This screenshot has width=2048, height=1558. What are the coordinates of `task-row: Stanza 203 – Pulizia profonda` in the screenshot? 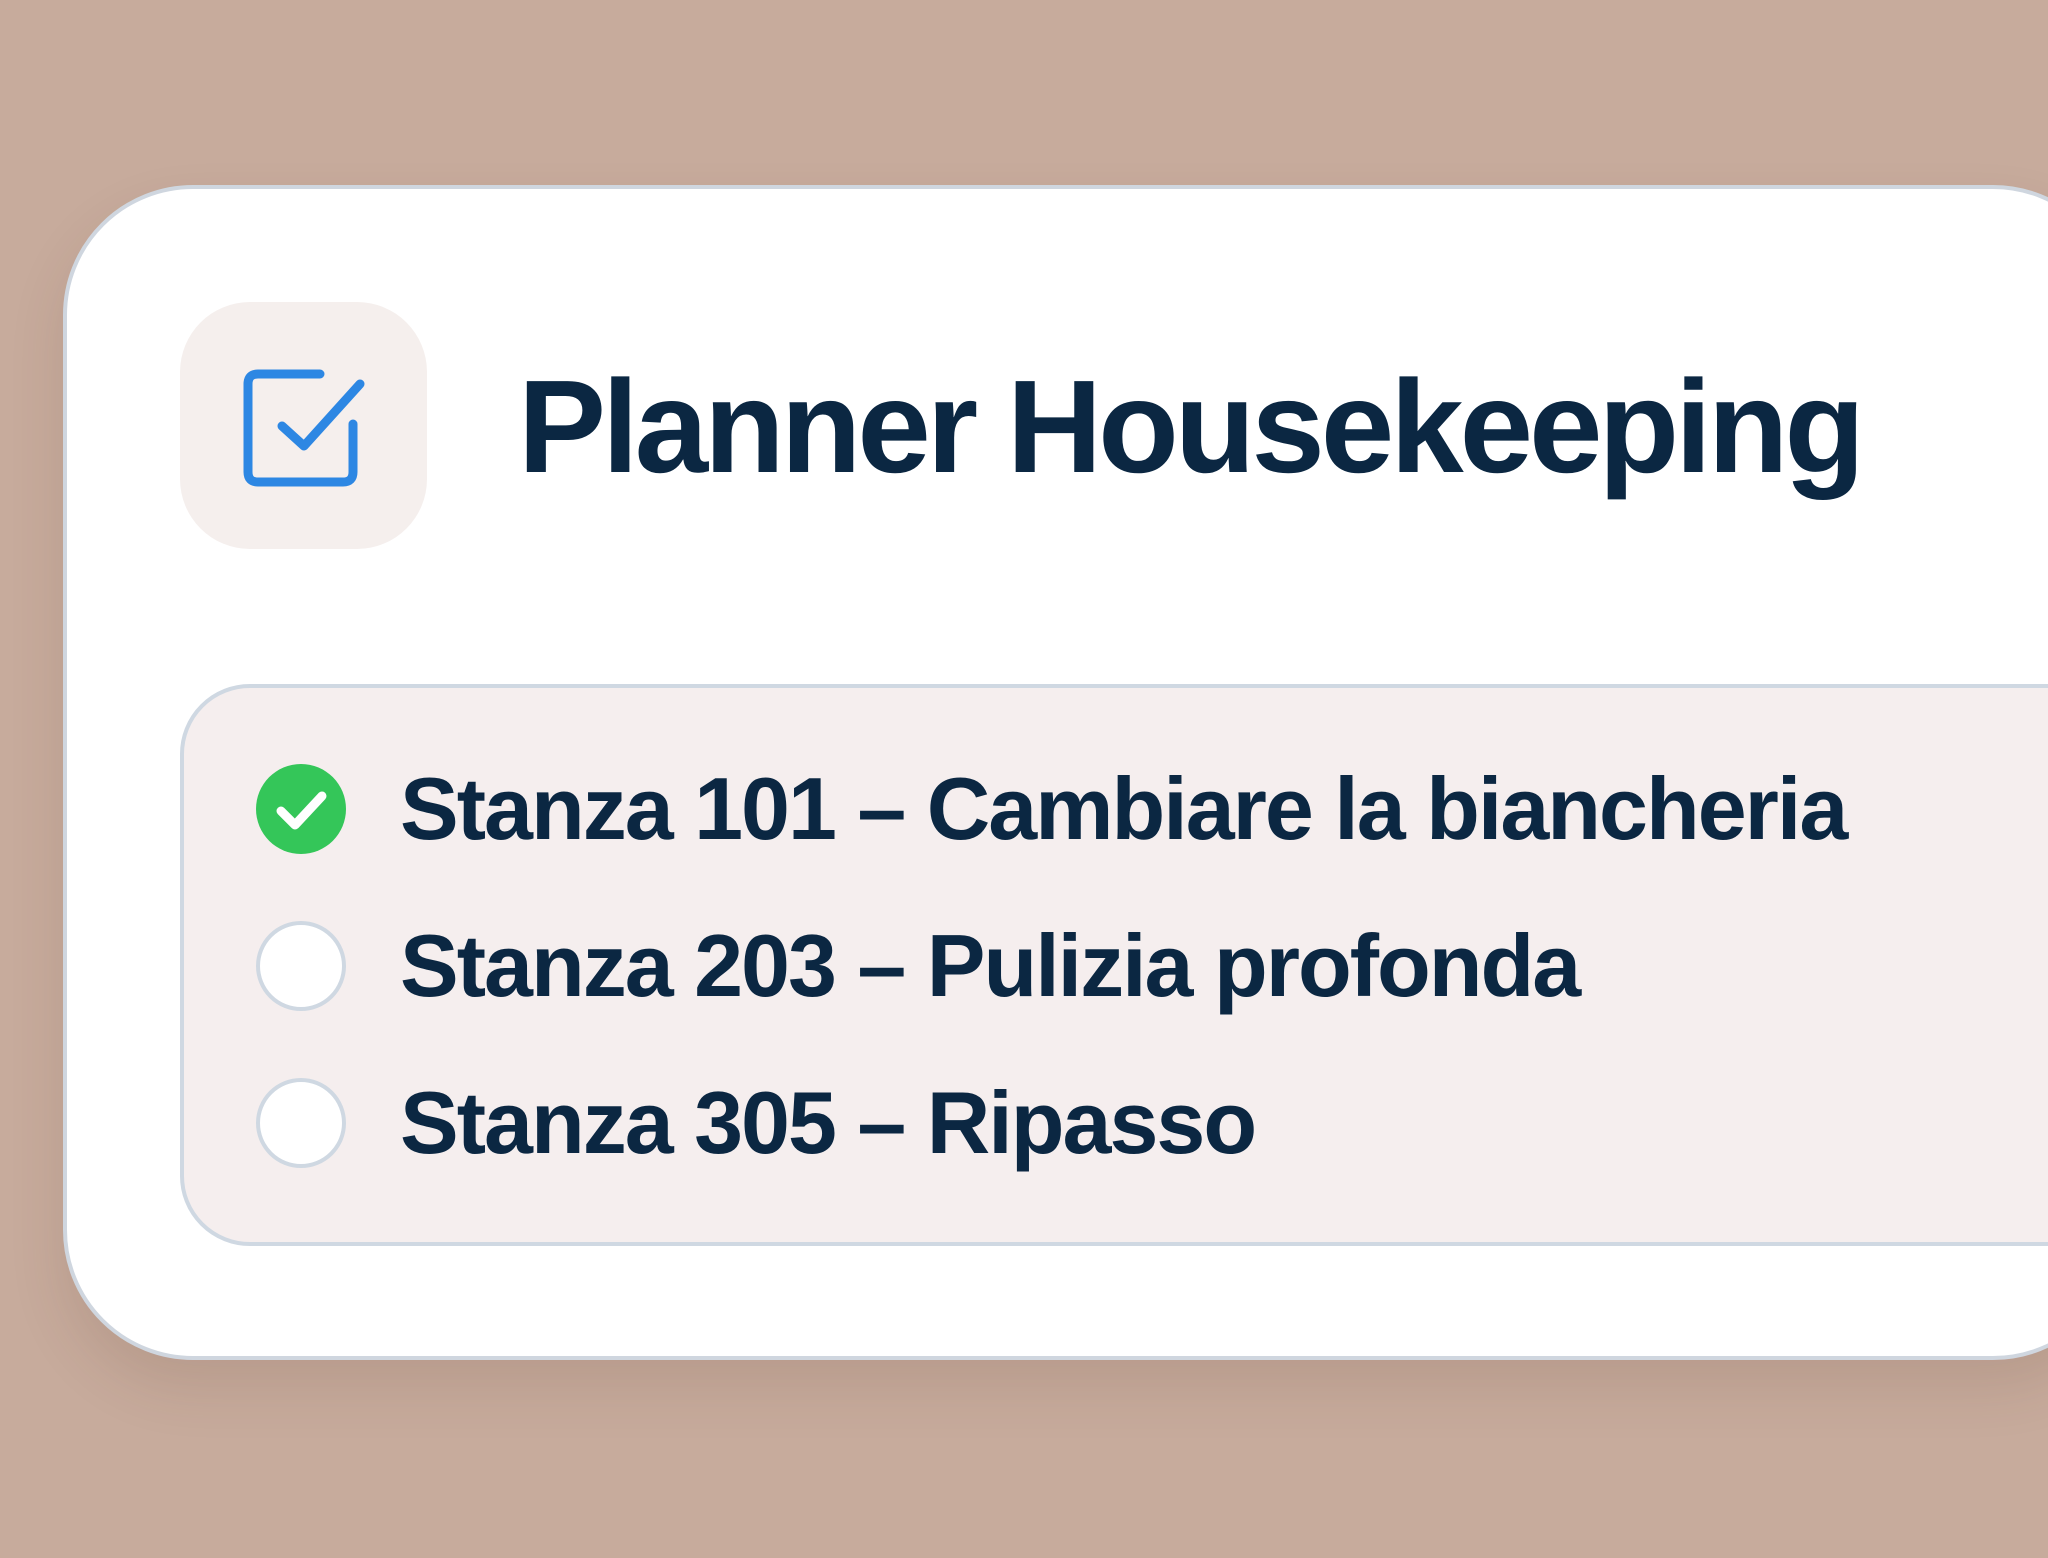 It's located at (918, 965).